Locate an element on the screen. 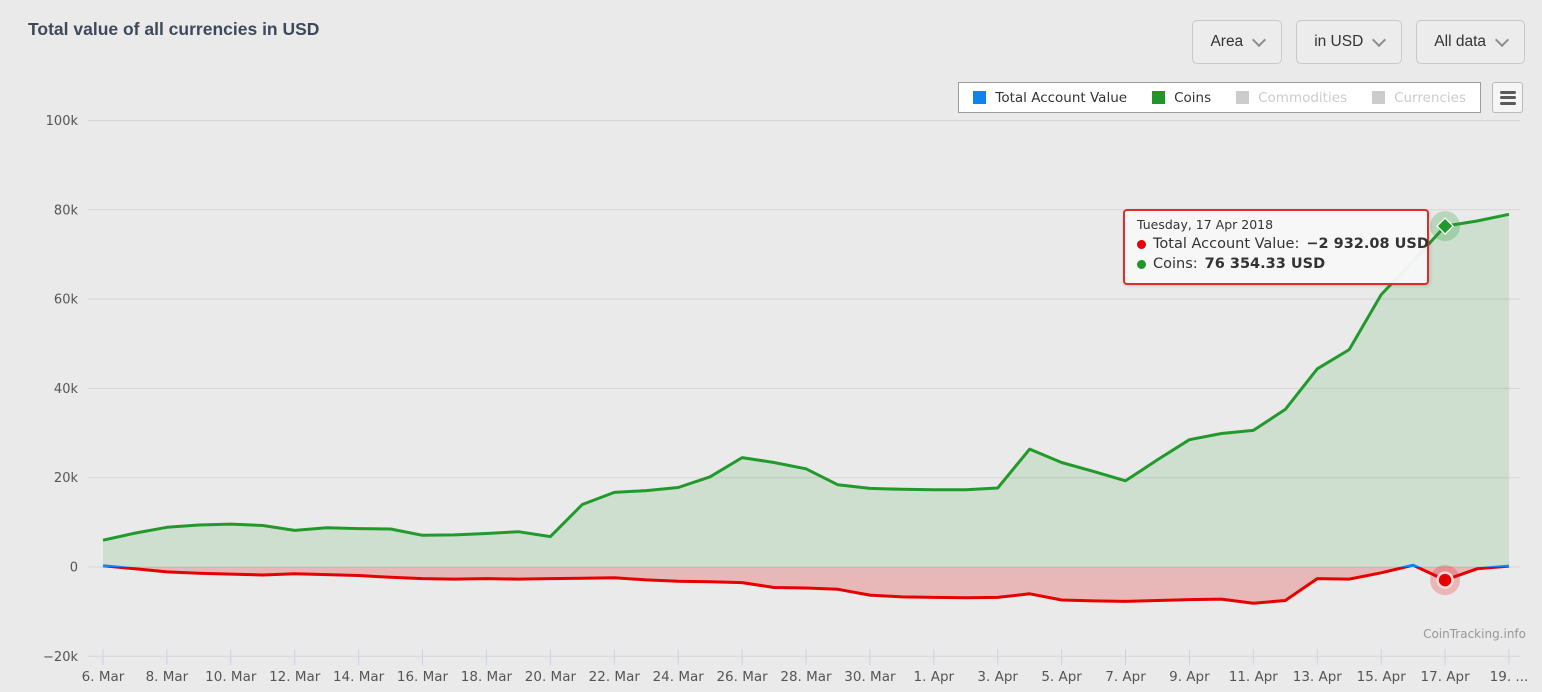 The width and height of the screenshot is (1542, 692). x-axis-label: 26. Mar is located at coordinates (742, 677).